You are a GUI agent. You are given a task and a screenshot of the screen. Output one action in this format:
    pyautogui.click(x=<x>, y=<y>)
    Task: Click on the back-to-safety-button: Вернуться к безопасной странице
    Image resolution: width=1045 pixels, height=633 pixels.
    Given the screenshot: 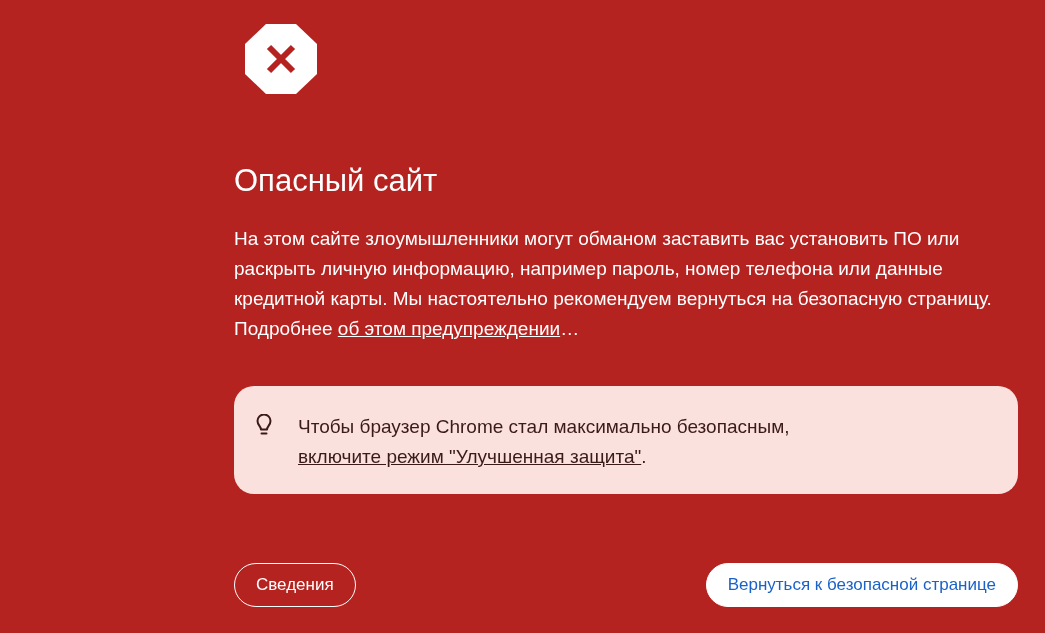 What is the action you would take?
    pyautogui.click(x=861, y=585)
    